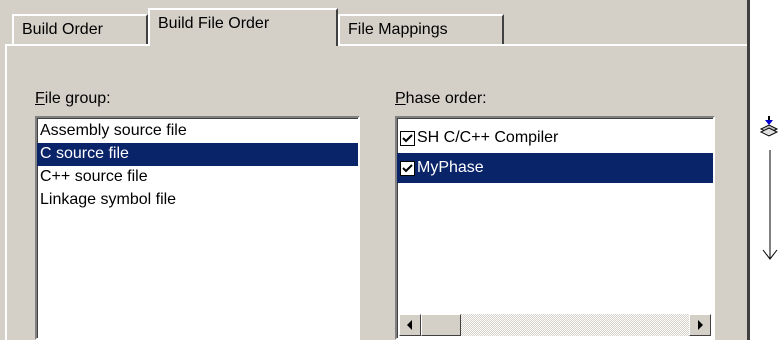 This screenshot has width=779, height=340. What do you see at coordinates (446, 98) in the screenshot?
I see `phase-order-label-text: hase order:` at bounding box center [446, 98].